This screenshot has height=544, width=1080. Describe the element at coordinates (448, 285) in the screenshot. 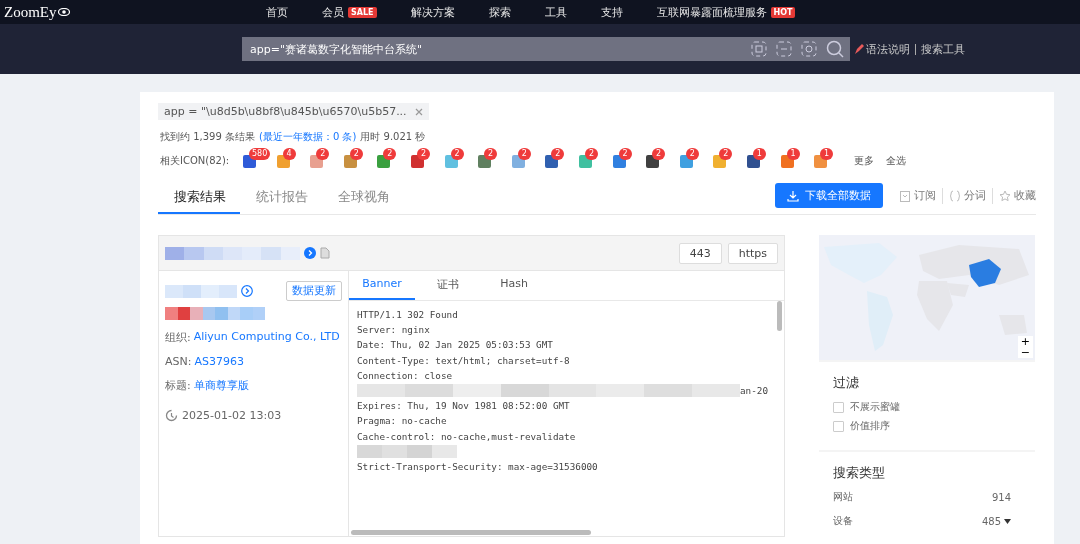

I see `tab: 证书` at that location.